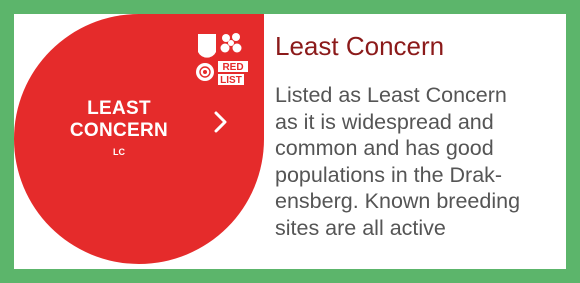  Describe the element at coordinates (389, 174) in the screenshot. I see `description-line: populations in the Drak-` at that location.